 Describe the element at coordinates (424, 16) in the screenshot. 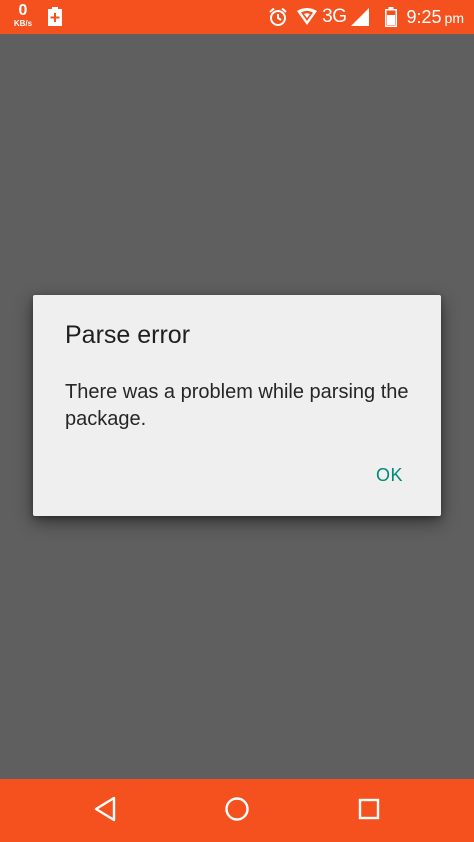

I see `clock-time: 9:25` at that location.